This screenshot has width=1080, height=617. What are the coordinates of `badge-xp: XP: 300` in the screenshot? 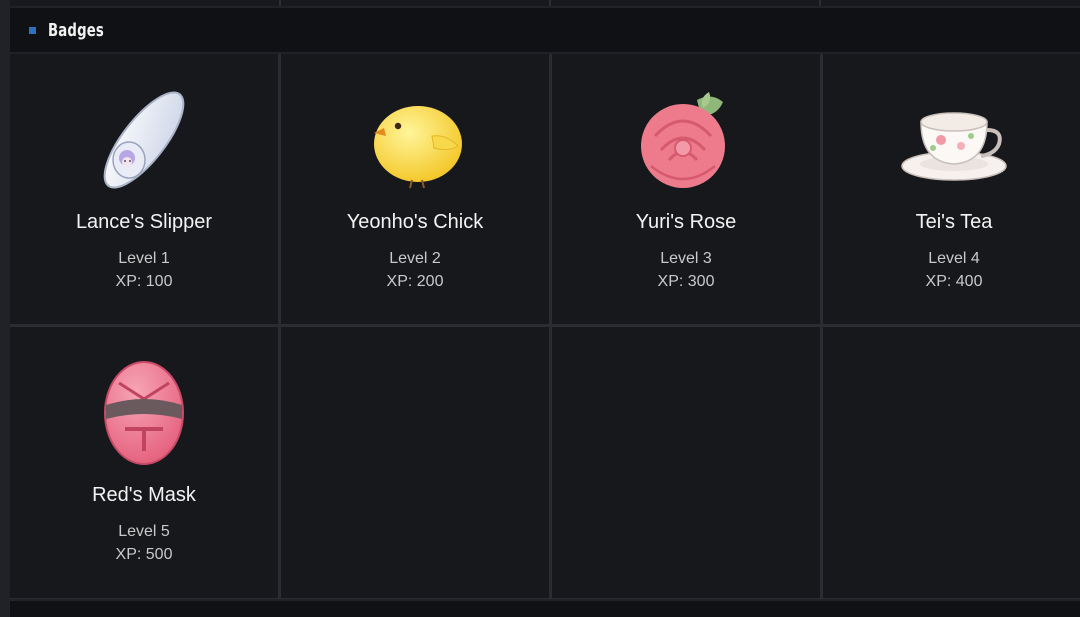 It's located at (686, 281).